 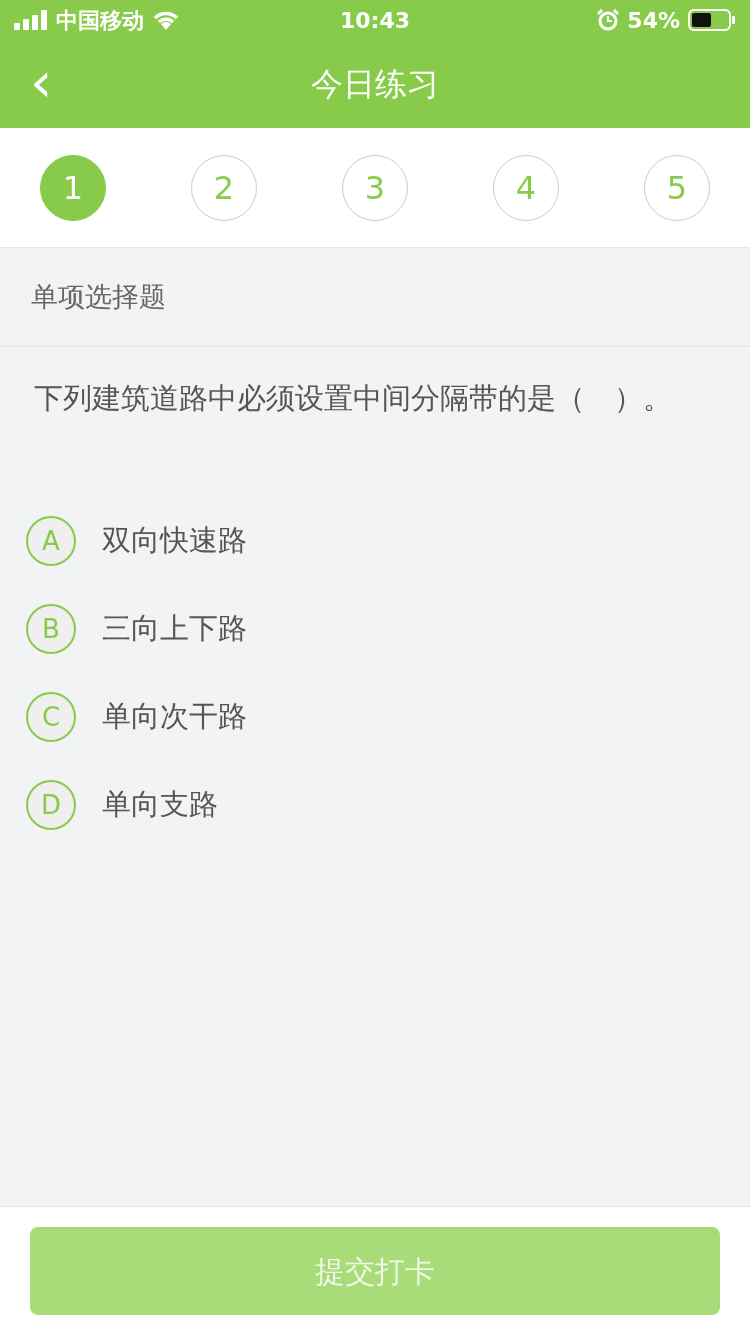 What do you see at coordinates (51, 805) in the screenshot?
I see `option-letter: D` at bounding box center [51, 805].